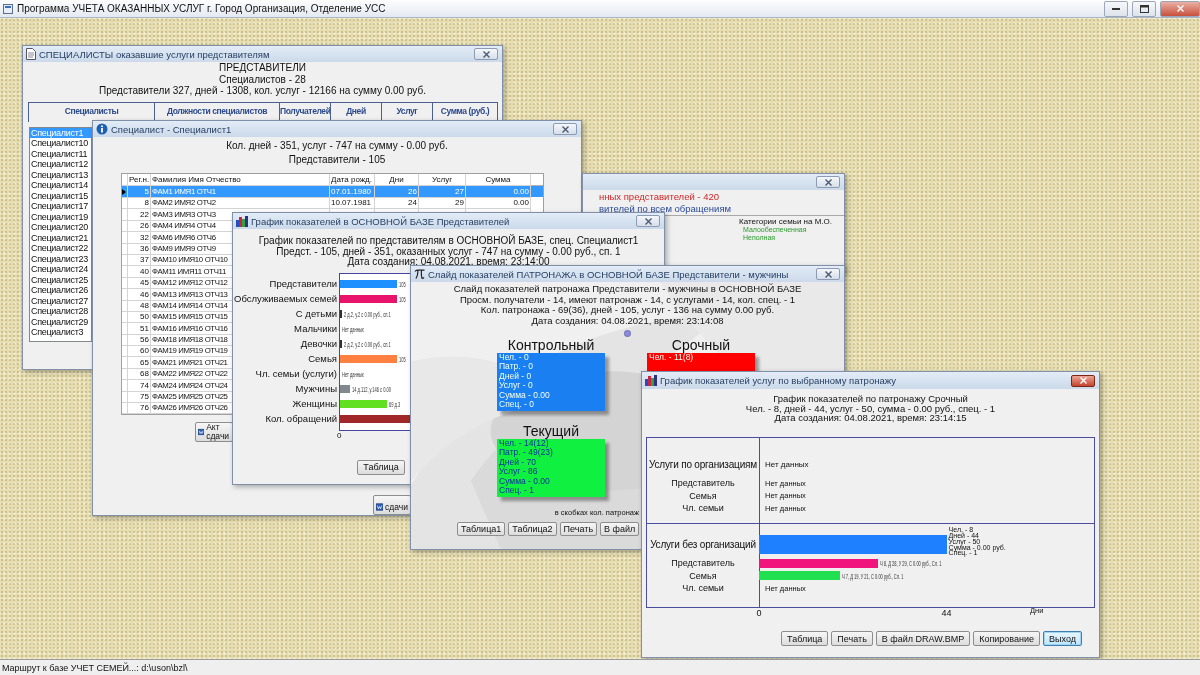 The width and height of the screenshot is (1200, 675). Describe the element at coordinates (60, 269) in the screenshot. I see `list-item: Специалист24` at that location.